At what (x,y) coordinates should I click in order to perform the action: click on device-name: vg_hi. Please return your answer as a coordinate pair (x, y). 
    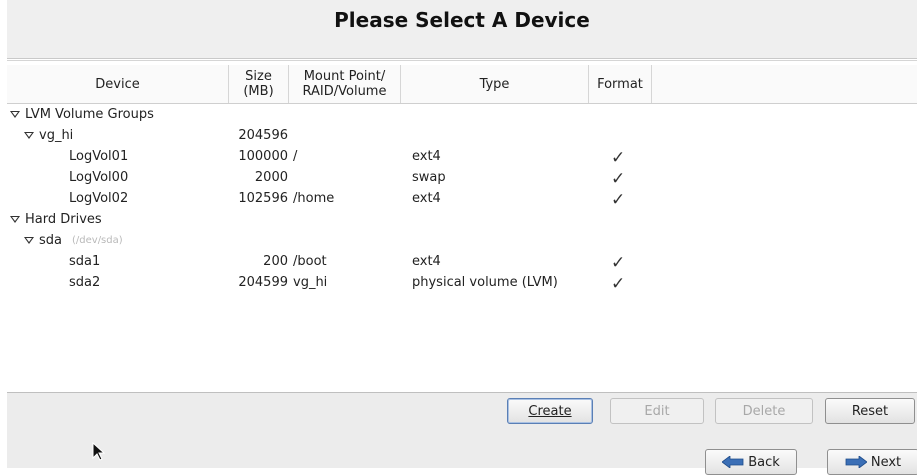
    Looking at the image, I should click on (56, 135).